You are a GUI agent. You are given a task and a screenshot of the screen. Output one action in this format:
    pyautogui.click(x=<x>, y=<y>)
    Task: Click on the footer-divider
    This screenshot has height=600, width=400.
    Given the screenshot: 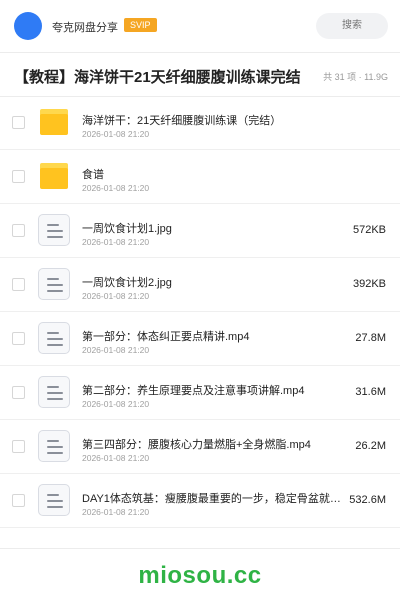 What is the action you would take?
    pyautogui.click(x=200, y=548)
    